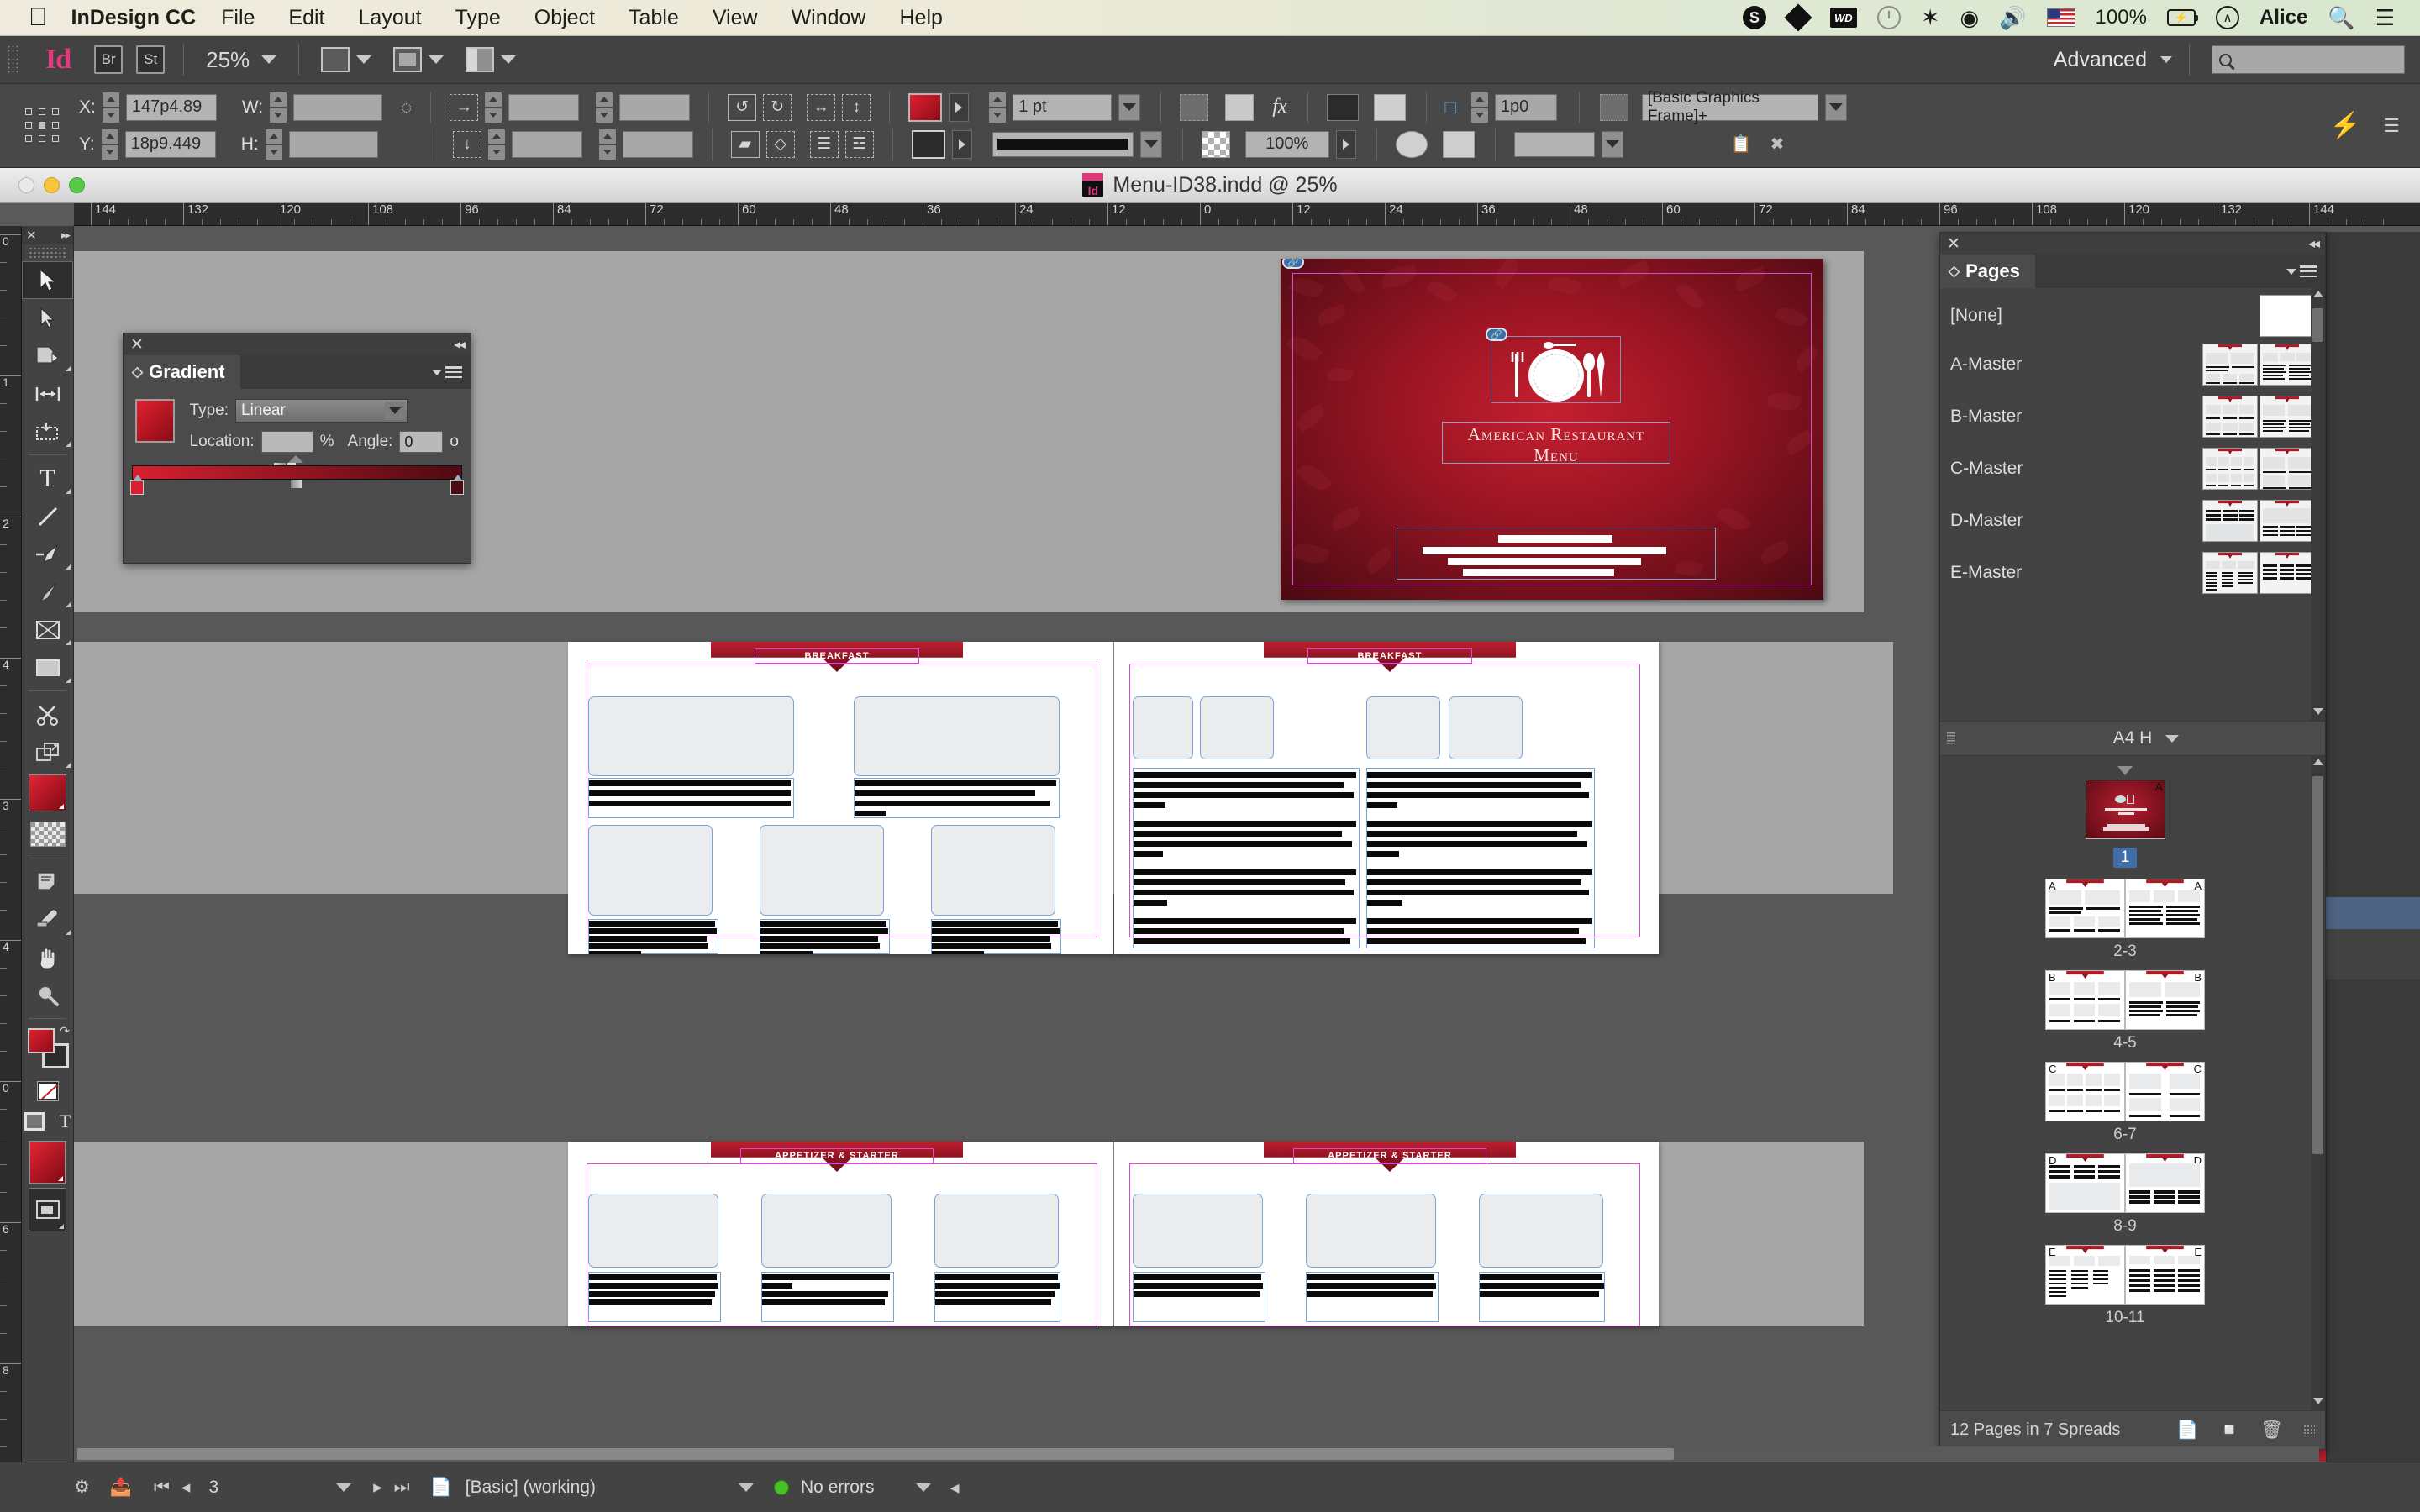 Image resolution: width=2420 pixels, height=1512 pixels. I want to click on scale-x-field, so click(546, 144).